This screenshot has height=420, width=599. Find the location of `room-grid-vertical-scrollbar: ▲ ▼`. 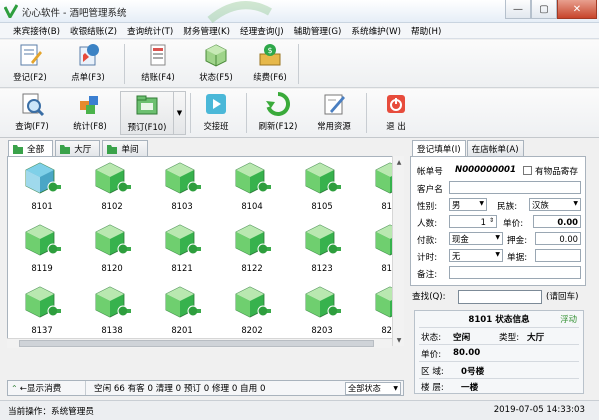

room-grid-vertical-scrollbar: ▲ ▼ is located at coordinates (398, 251).